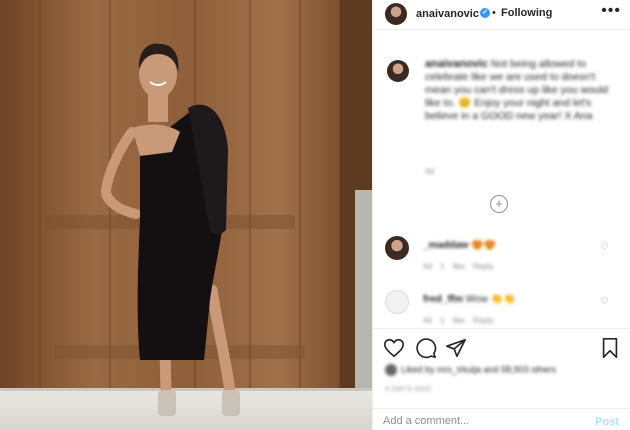  Describe the element at coordinates (394, 348) in the screenshot. I see `heart-icon` at that location.